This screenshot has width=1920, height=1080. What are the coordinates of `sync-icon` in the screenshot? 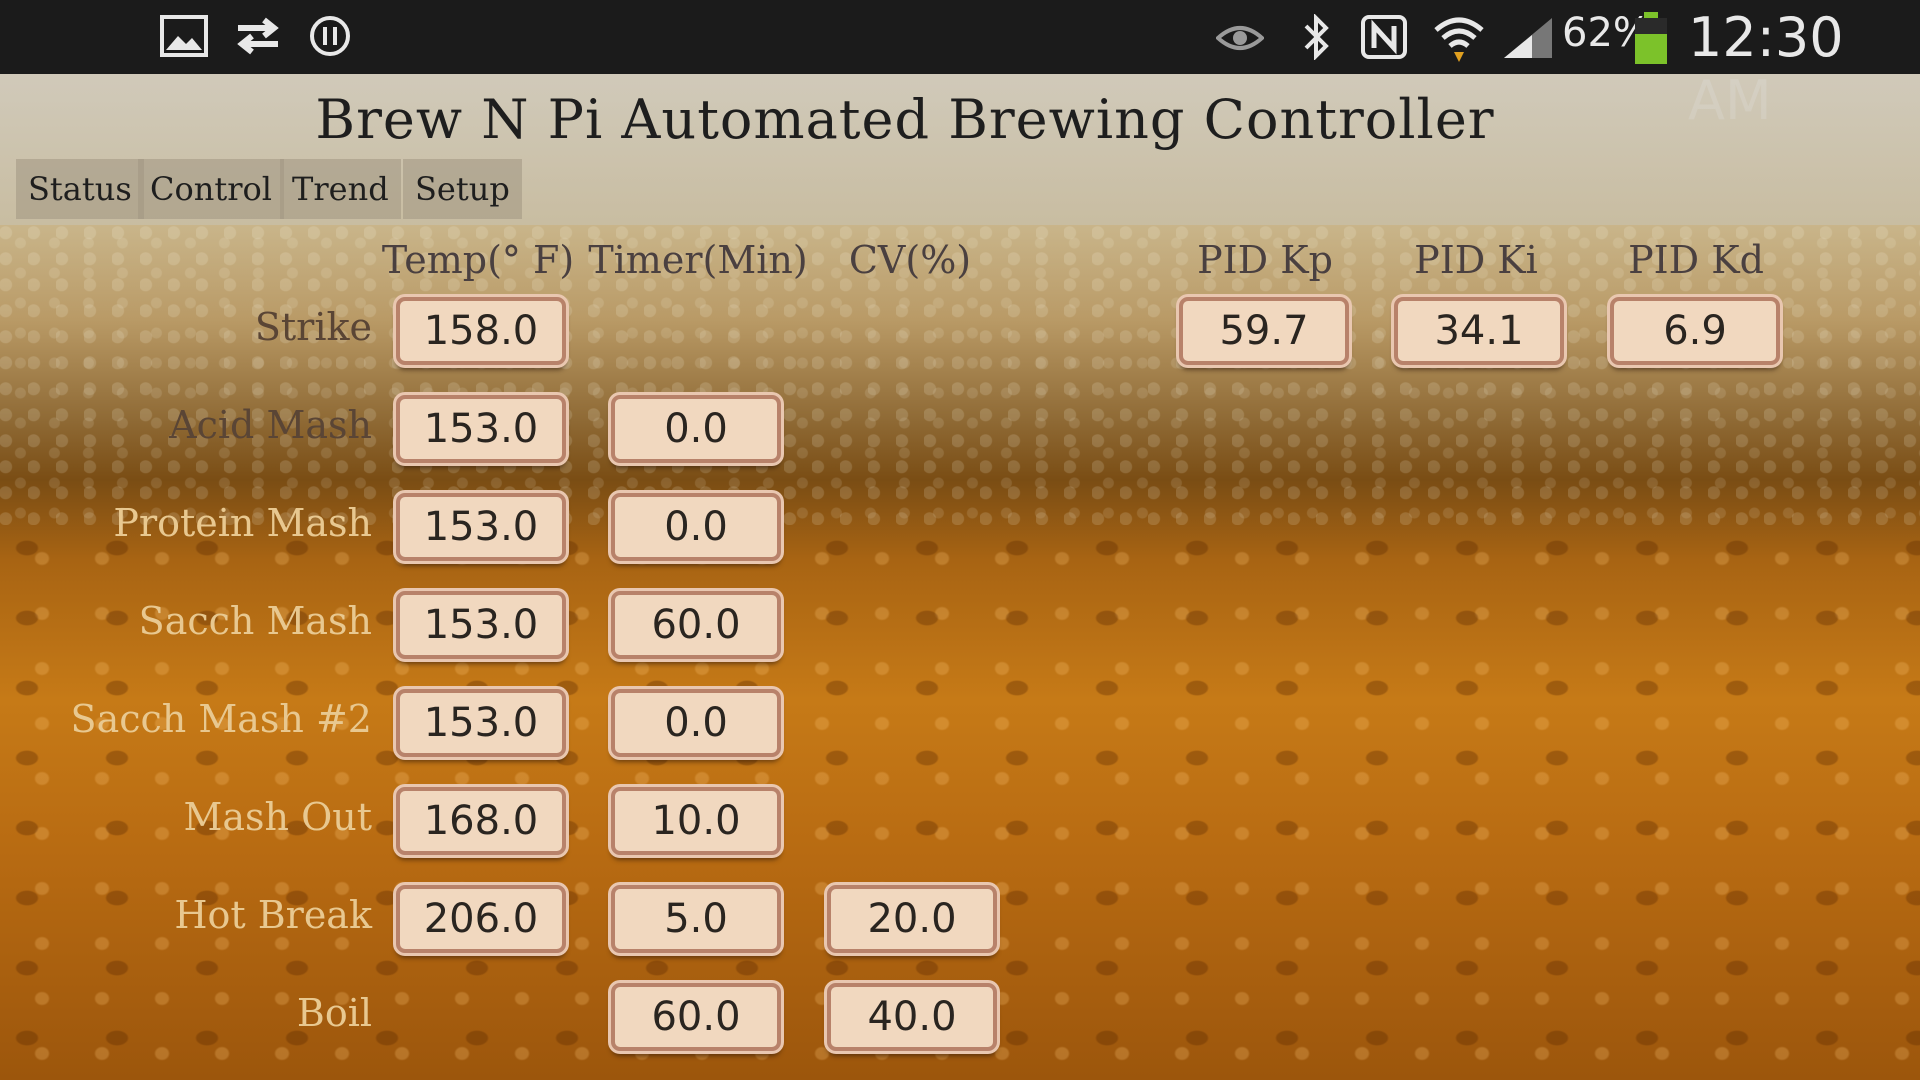 It's located at (256, 37).